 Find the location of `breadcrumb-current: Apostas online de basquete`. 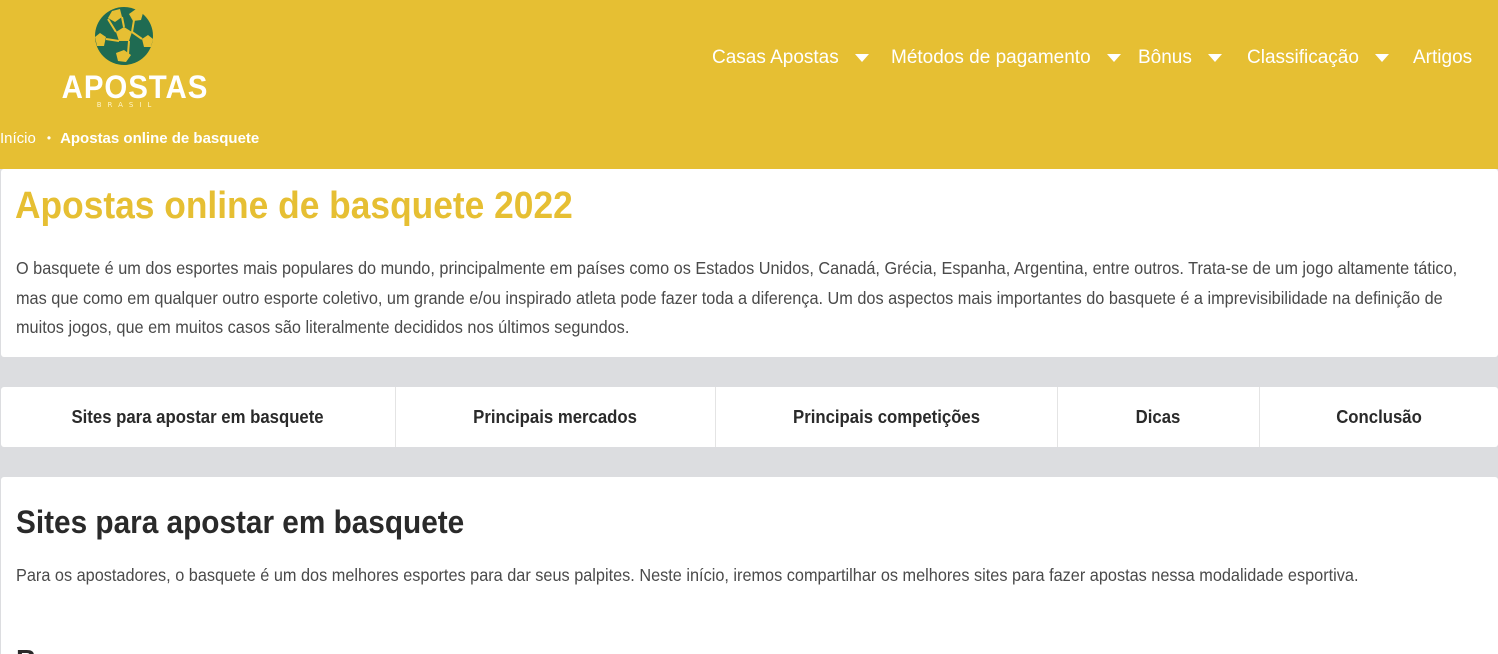

breadcrumb-current: Apostas online de basquete is located at coordinates (160, 138).